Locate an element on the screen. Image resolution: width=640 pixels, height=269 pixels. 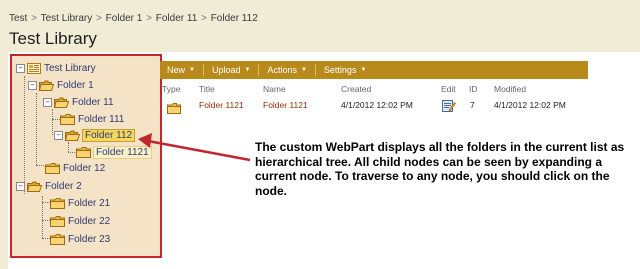
callout-arrow-line is located at coordinates (199, 150).